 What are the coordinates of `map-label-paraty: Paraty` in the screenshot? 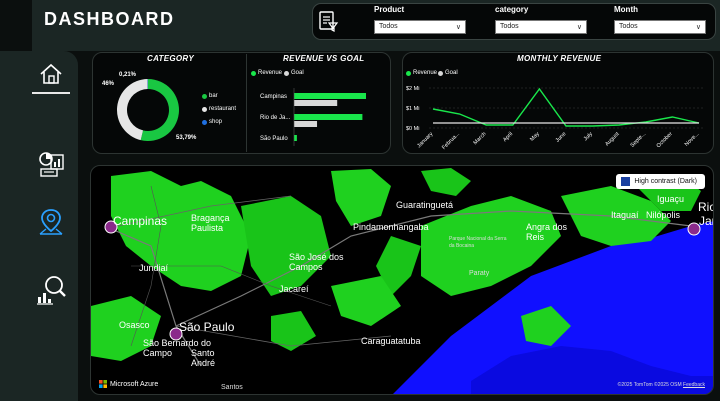 It's located at (479, 273).